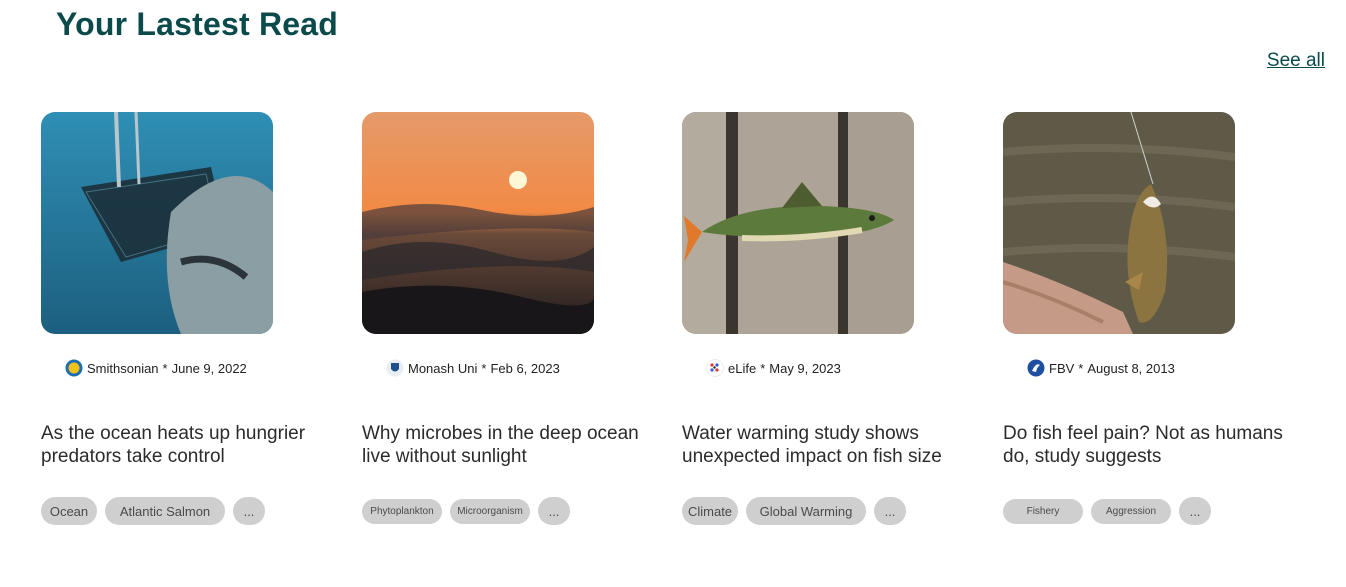 This screenshot has width=1346, height=587. I want to click on dots-logo-icon, so click(715, 368).